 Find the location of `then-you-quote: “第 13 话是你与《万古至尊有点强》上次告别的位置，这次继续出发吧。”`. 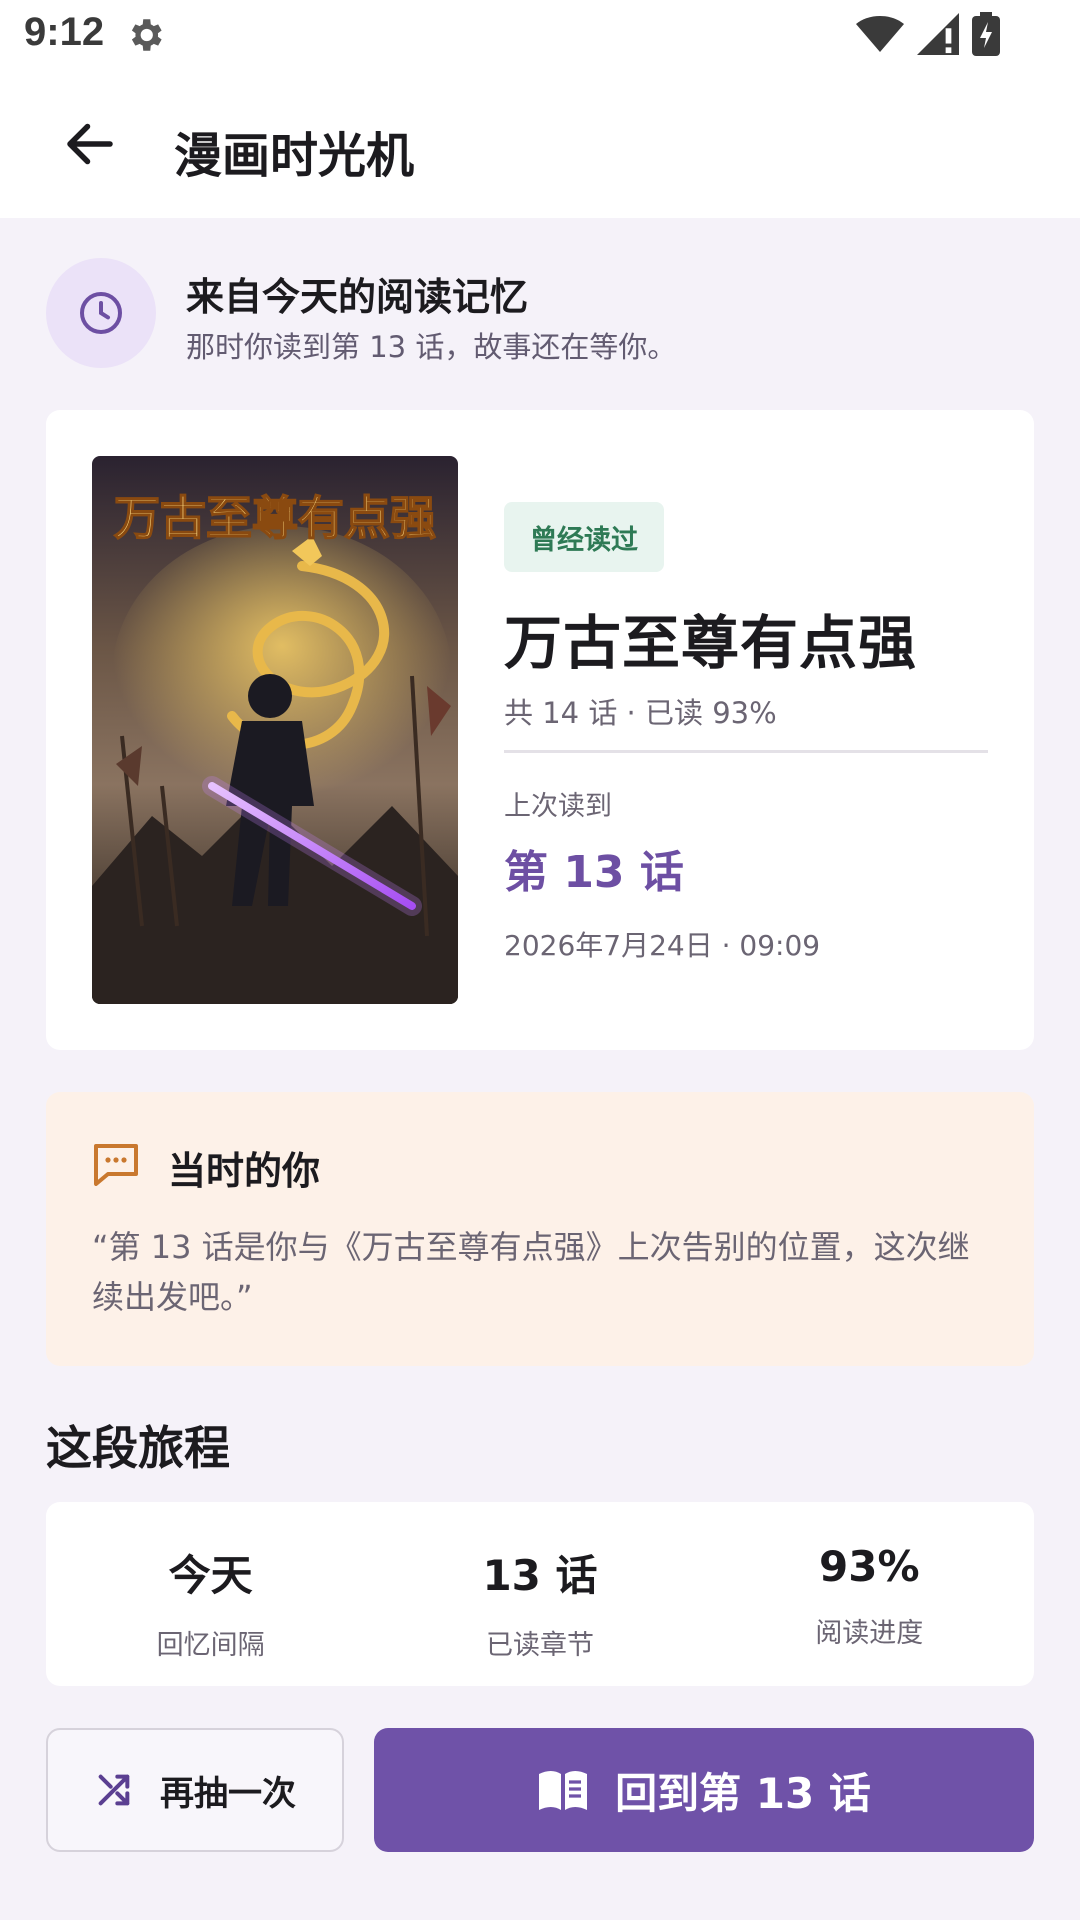

then-you-quote: “第 13 话是你与《万古至尊有点强》上次告别的位置，这次继续出发吧。” is located at coordinates (531, 1272).